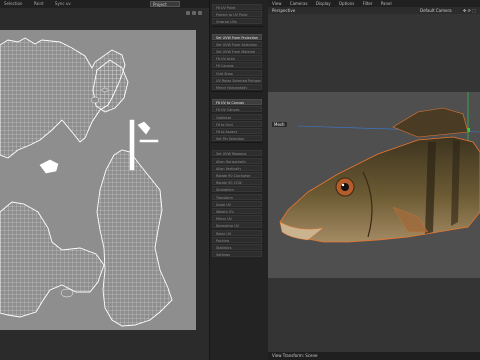 This screenshot has width=480, height=360. What do you see at coordinates (237, 239) in the screenshot?
I see `command-item: Packing` at bounding box center [237, 239].